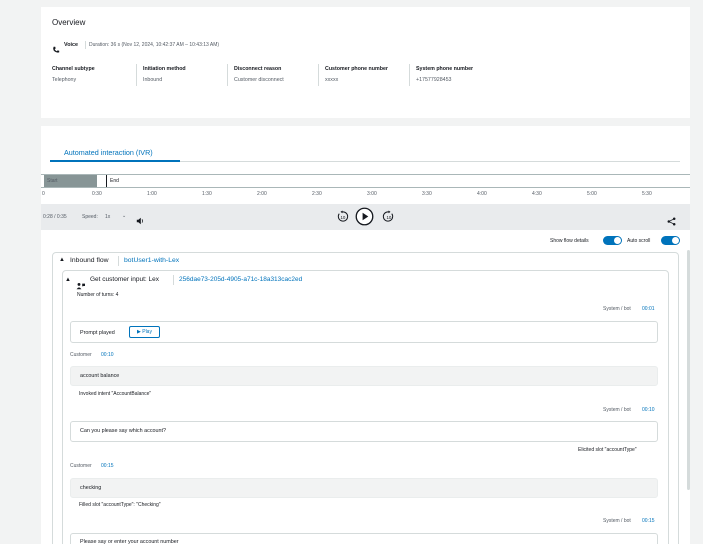 The width and height of the screenshot is (703, 544). Describe the element at coordinates (118, 261) in the screenshot. I see `flow-title-divider` at that location.